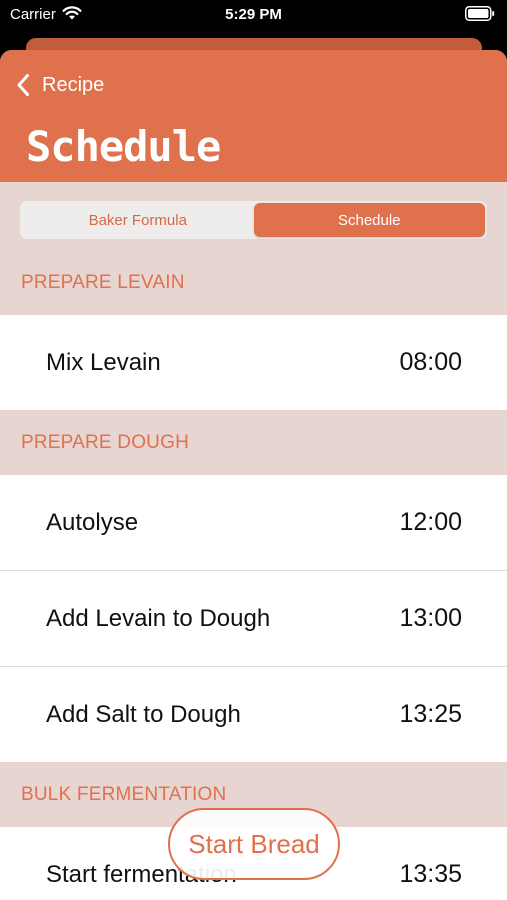 The image size is (507, 900). What do you see at coordinates (369, 220) in the screenshot?
I see `segment-schedule: Schedule` at bounding box center [369, 220].